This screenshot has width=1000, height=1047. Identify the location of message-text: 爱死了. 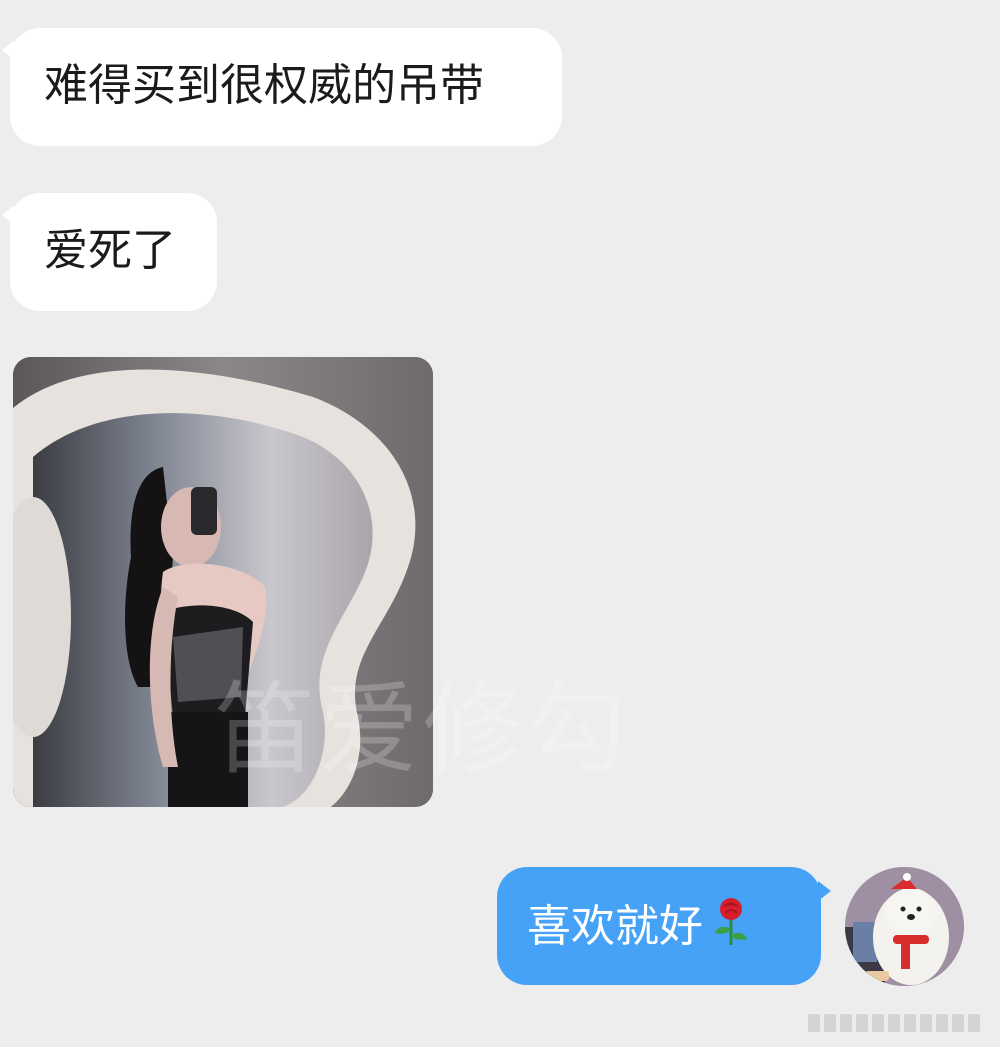
(110, 250).